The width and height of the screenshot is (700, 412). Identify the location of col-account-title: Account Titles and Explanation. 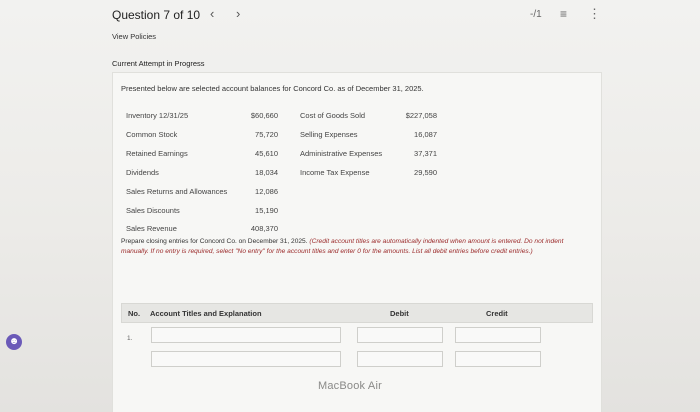
(206, 313).